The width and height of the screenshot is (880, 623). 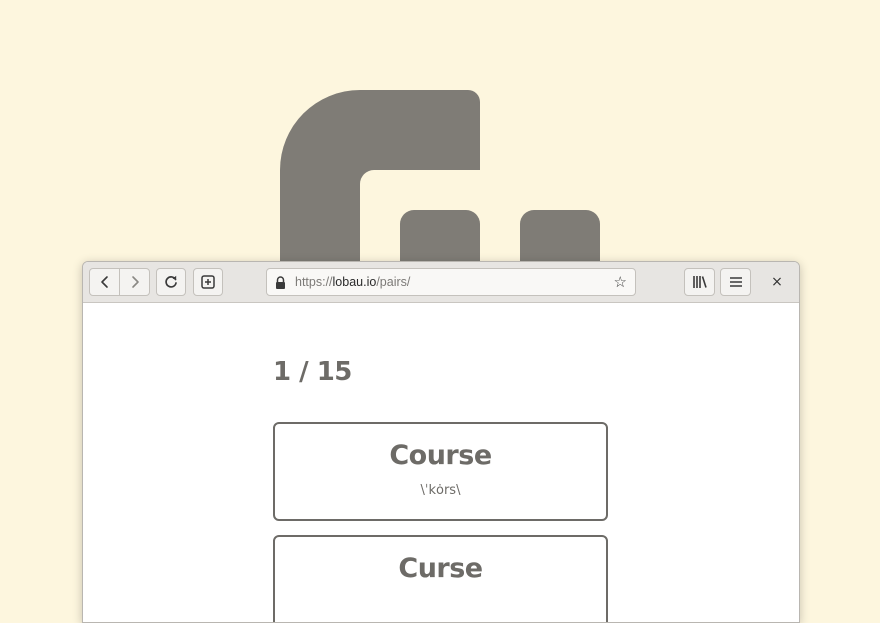 What do you see at coordinates (454, 282) in the screenshot?
I see `url-text: https://lobau.io/pairs/` at bounding box center [454, 282].